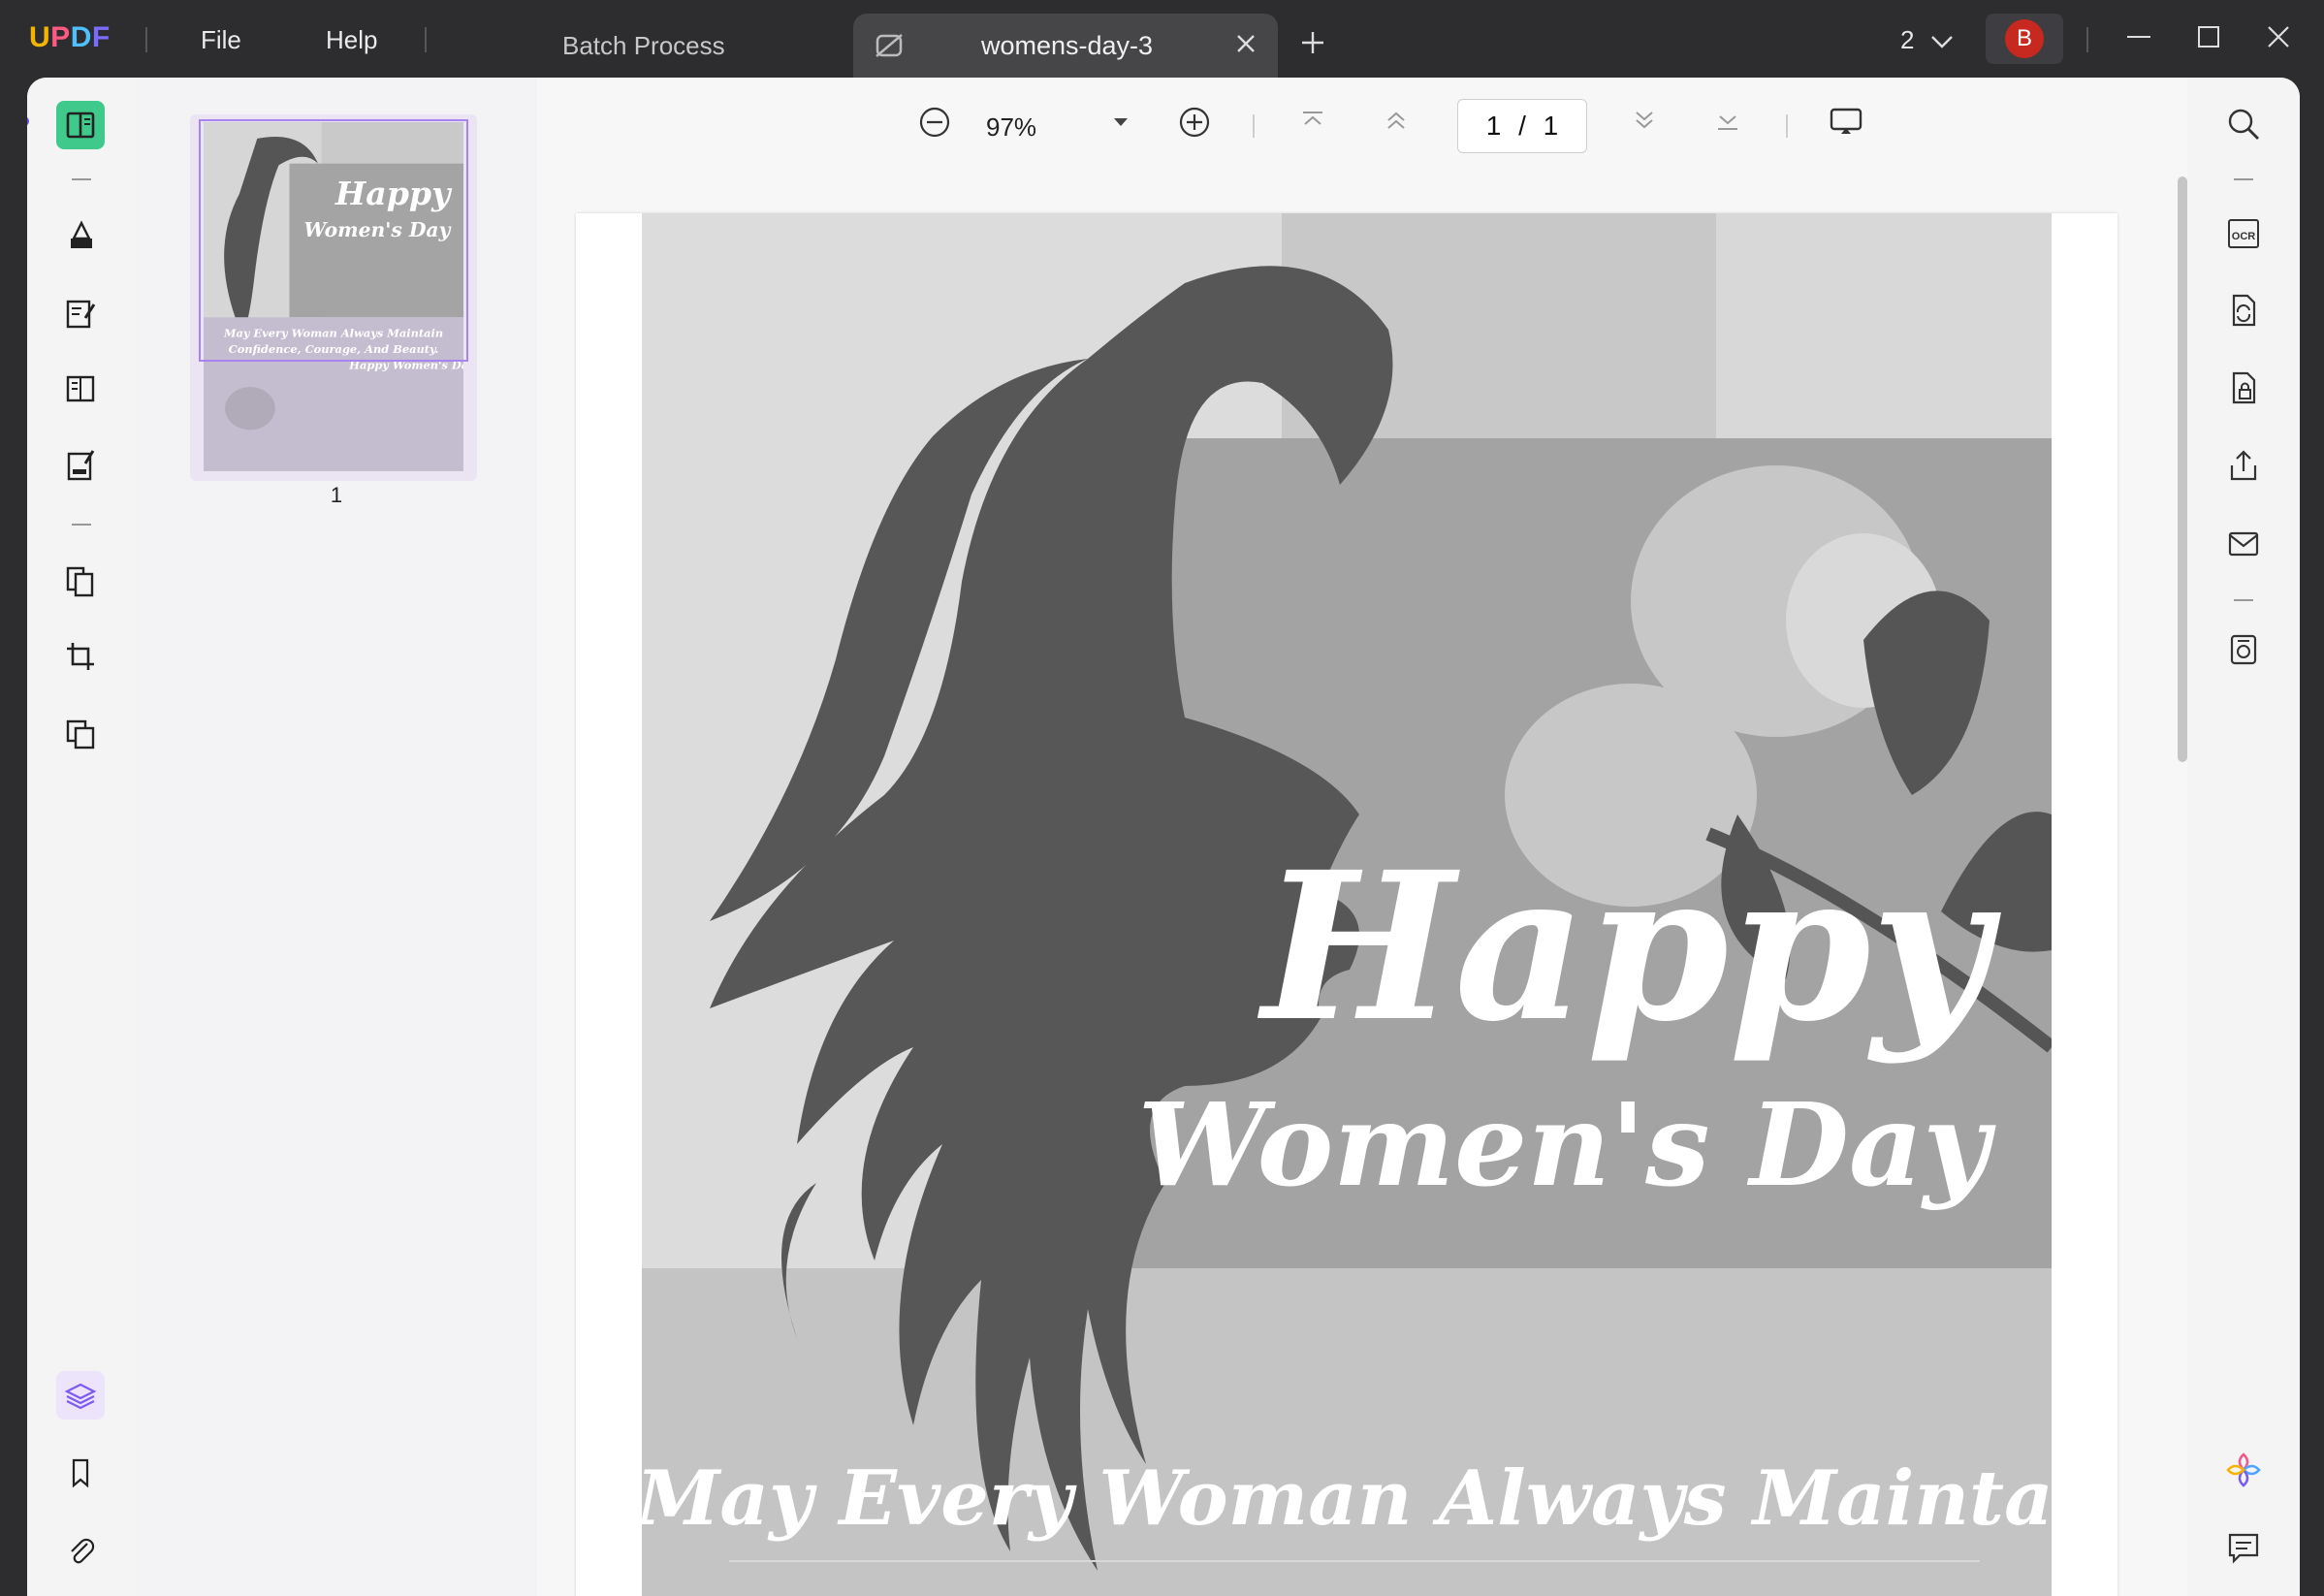  I want to click on email-icon, so click(2243, 543).